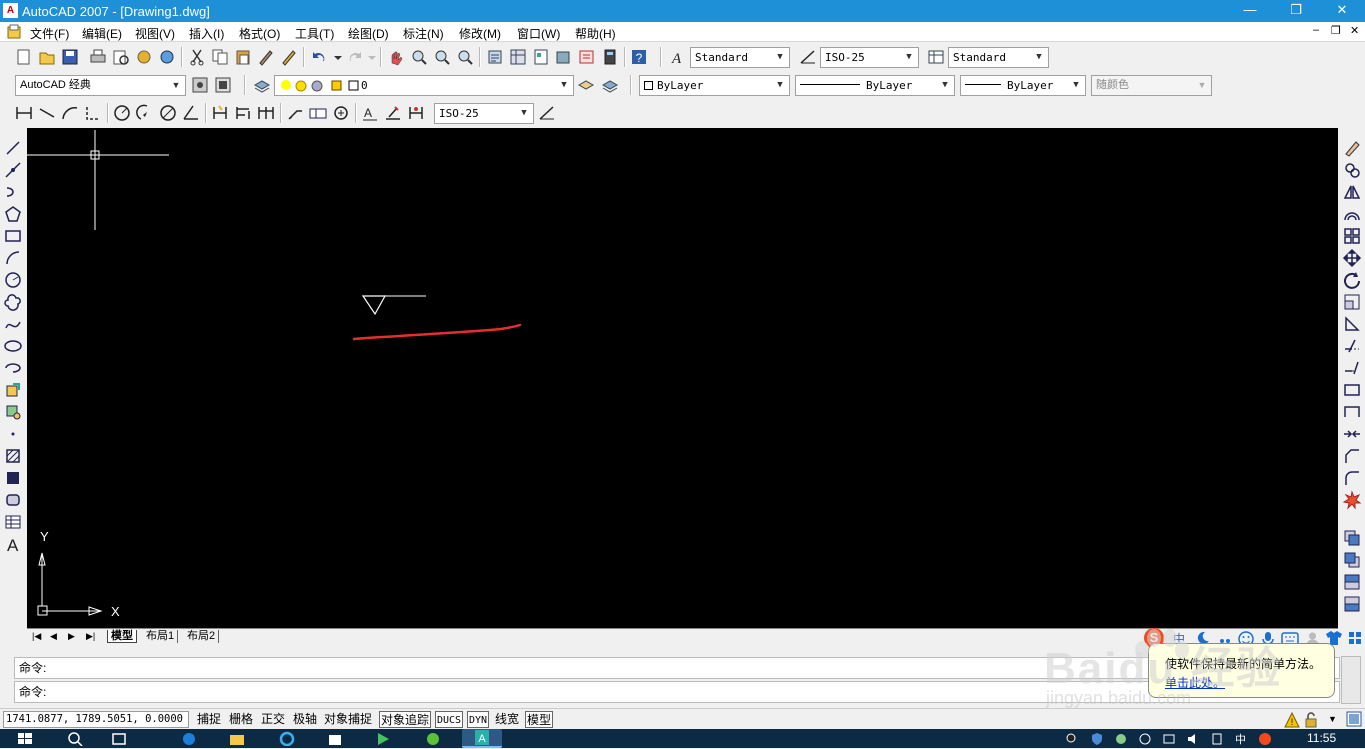  I want to click on baseline-dim-icon, so click(243, 113).